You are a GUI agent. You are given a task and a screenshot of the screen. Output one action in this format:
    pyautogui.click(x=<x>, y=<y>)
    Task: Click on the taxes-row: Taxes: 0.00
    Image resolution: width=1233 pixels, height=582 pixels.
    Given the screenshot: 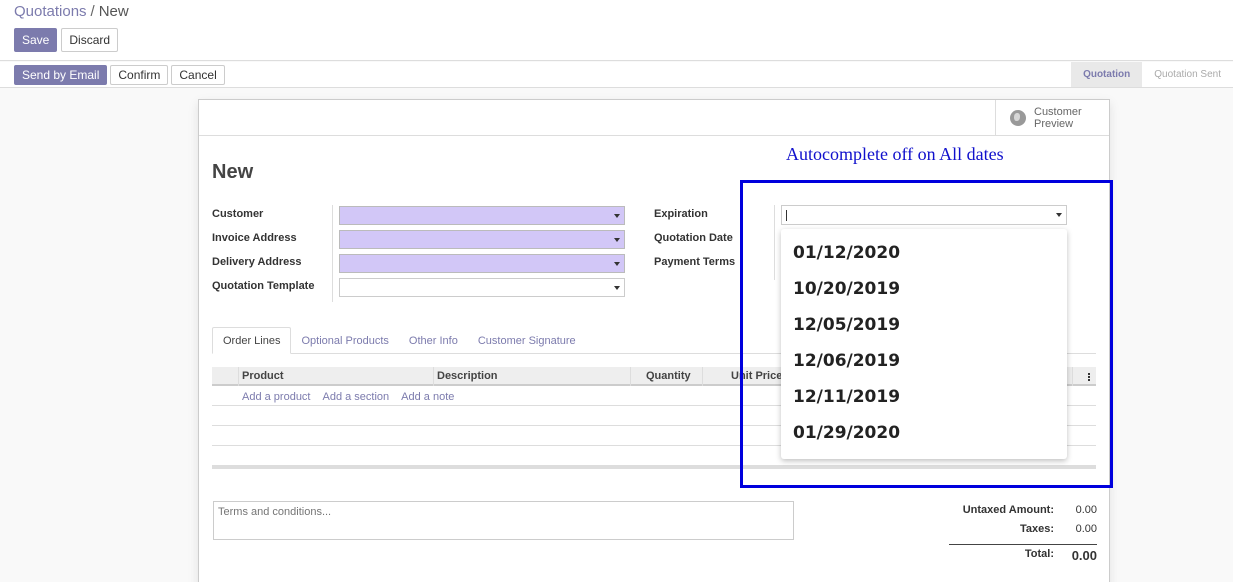 What is the action you would take?
    pyautogui.click(x=1023, y=532)
    